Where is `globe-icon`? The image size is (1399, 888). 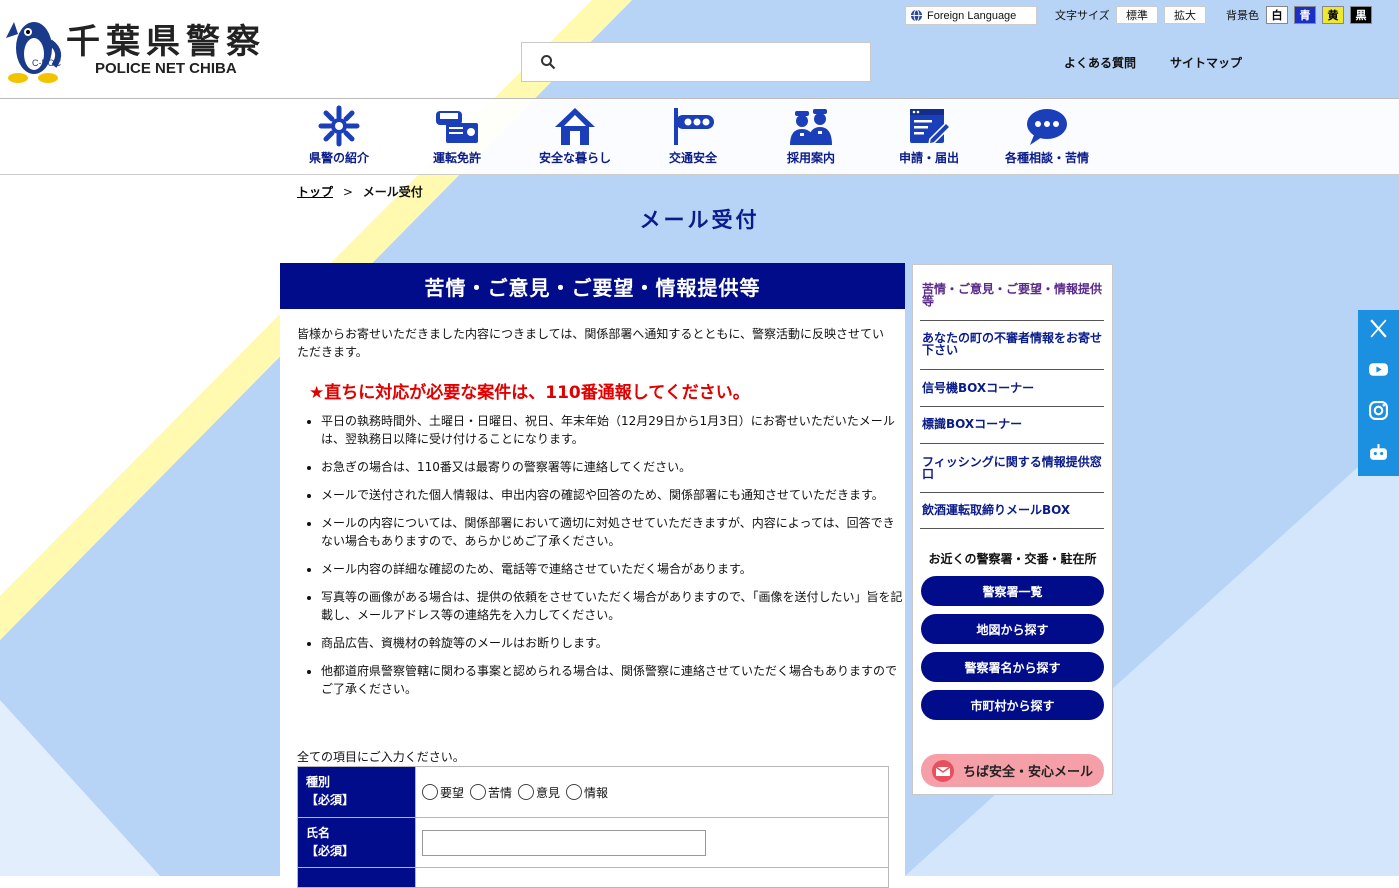 globe-icon is located at coordinates (916, 15).